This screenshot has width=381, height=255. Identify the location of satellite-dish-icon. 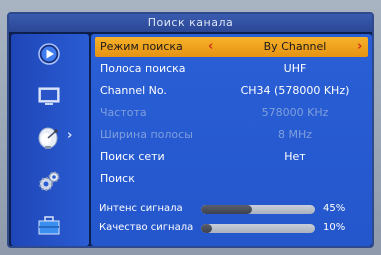
(49, 138).